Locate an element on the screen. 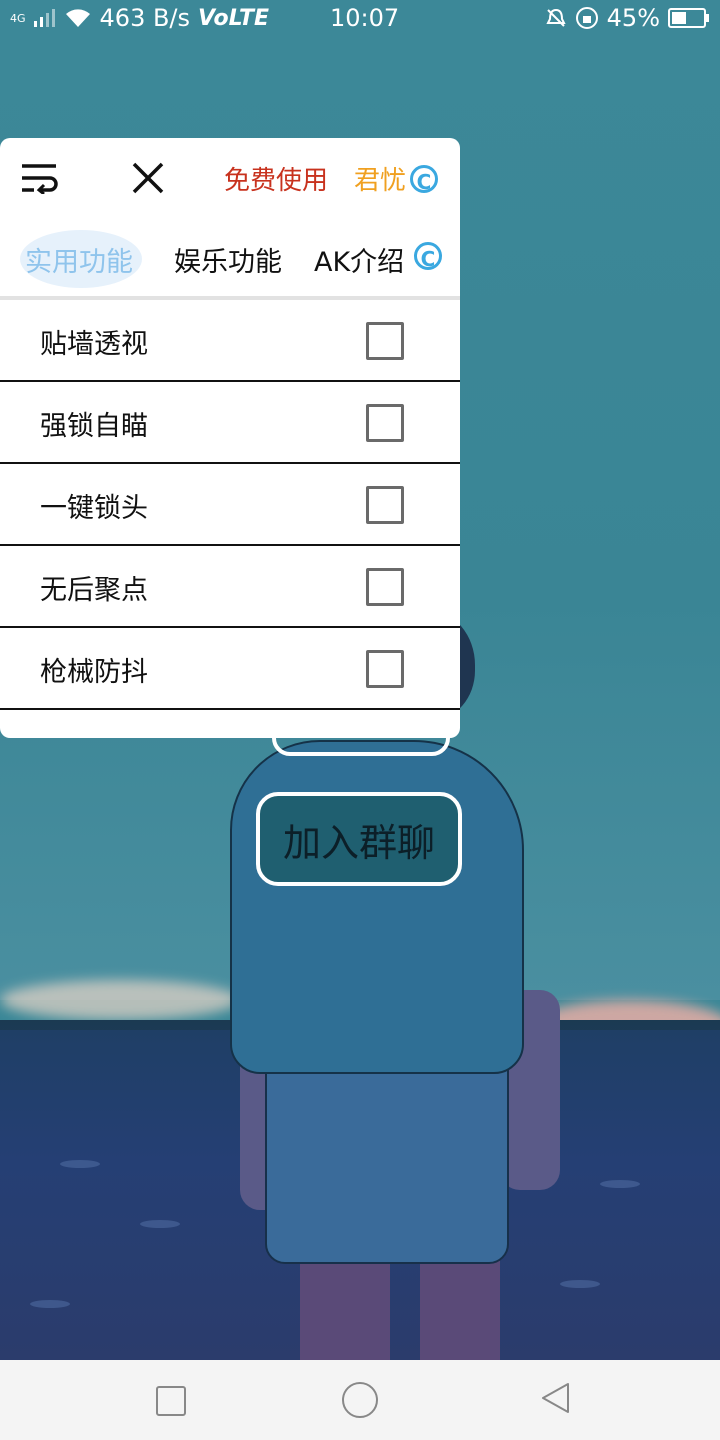  recents-button is located at coordinates (171, 1401).